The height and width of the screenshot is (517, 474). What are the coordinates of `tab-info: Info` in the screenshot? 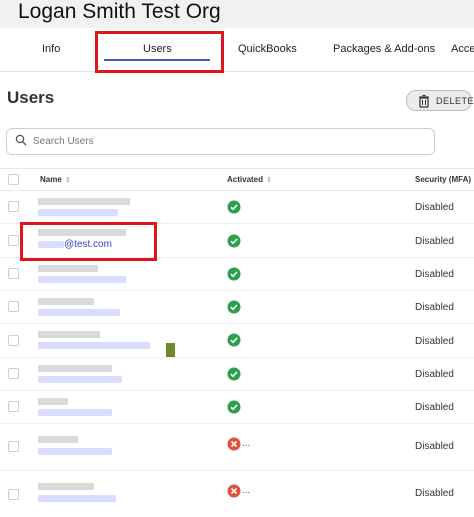 It's located at (51, 49).